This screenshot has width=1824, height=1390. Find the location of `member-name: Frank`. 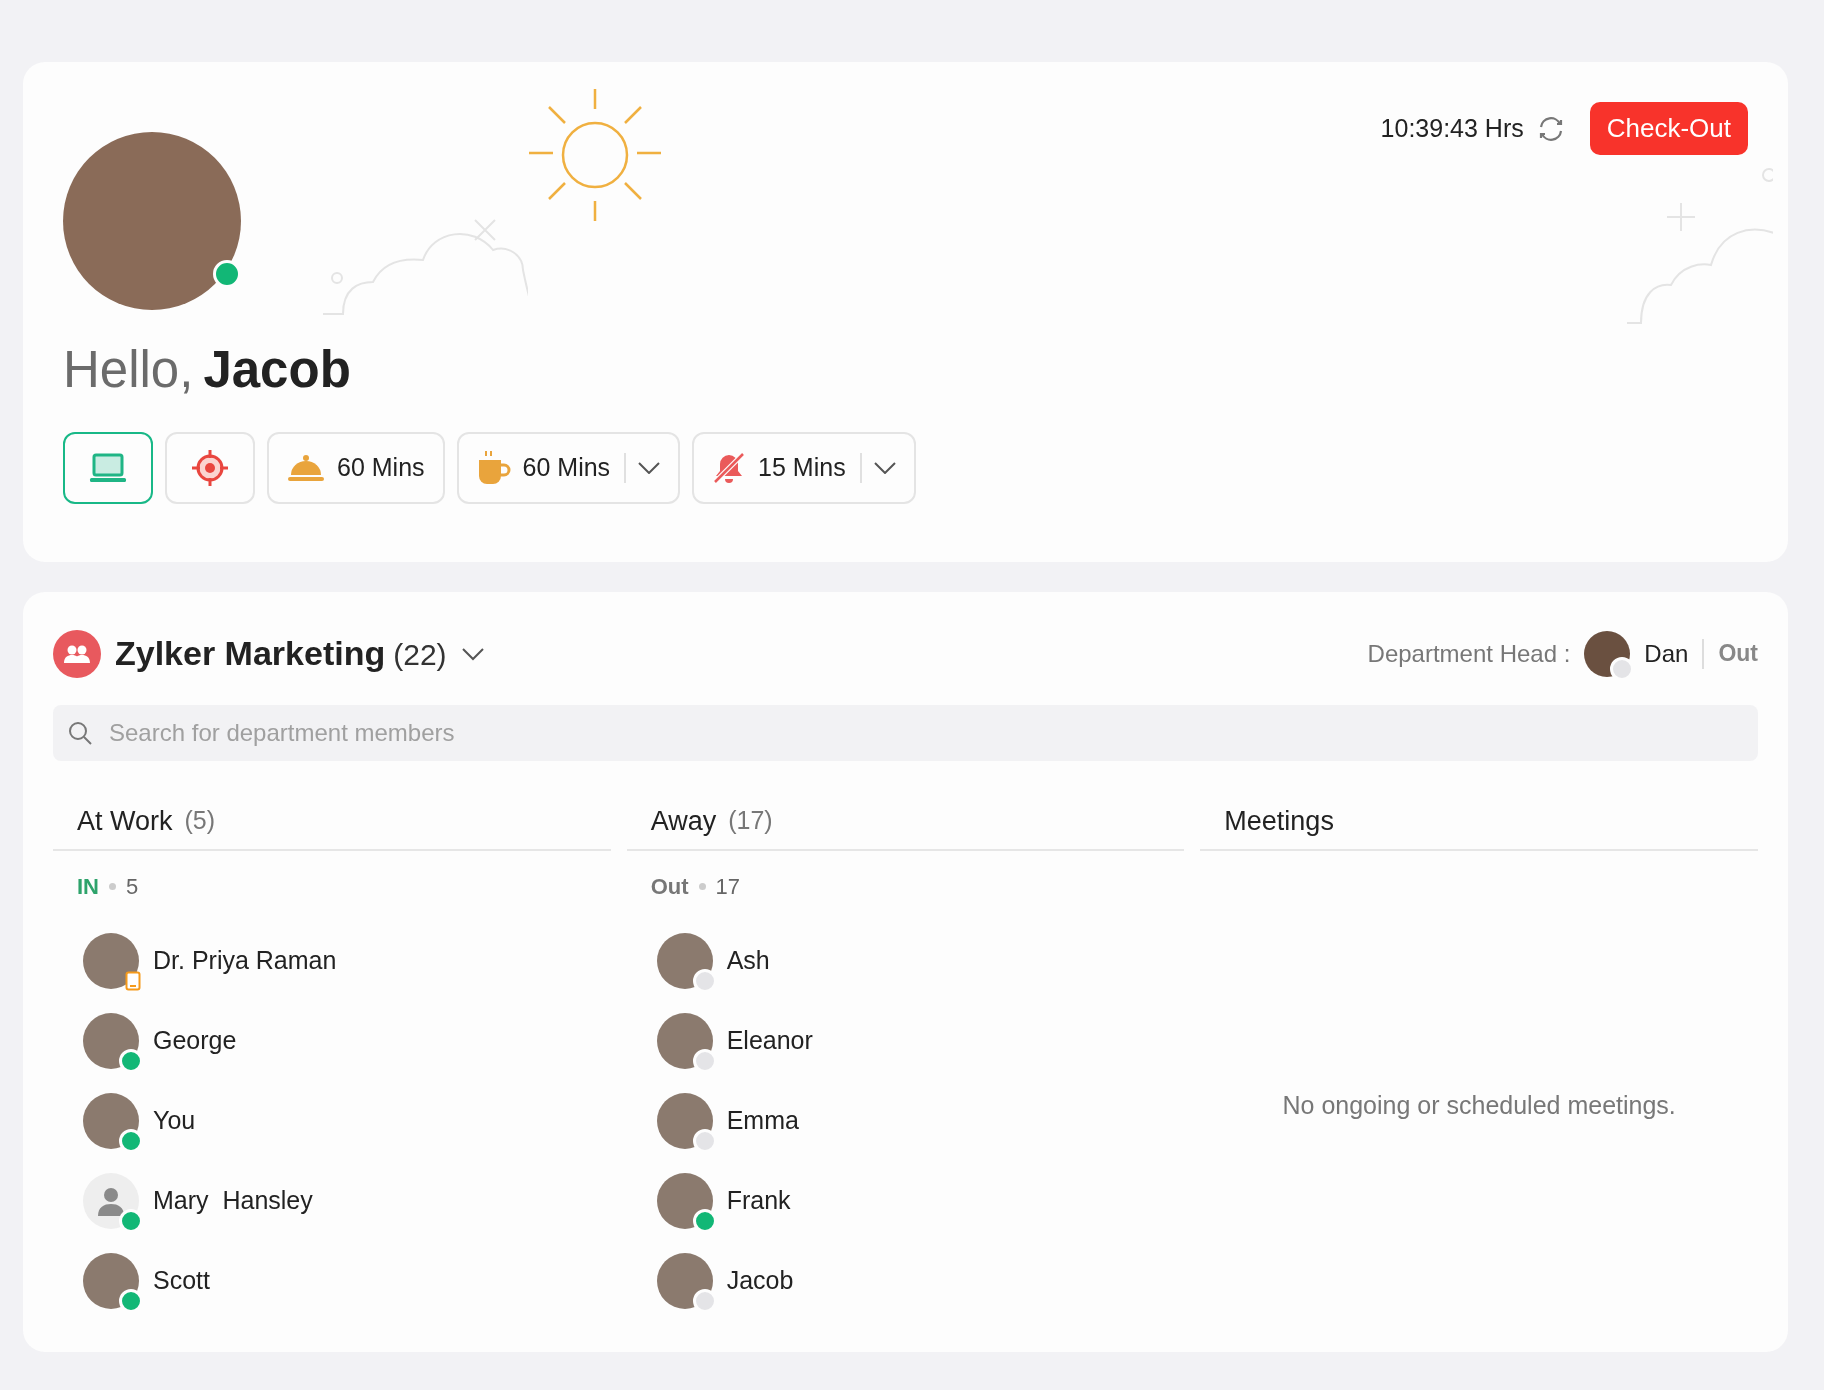

member-name: Frank is located at coordinates (758, 1201).